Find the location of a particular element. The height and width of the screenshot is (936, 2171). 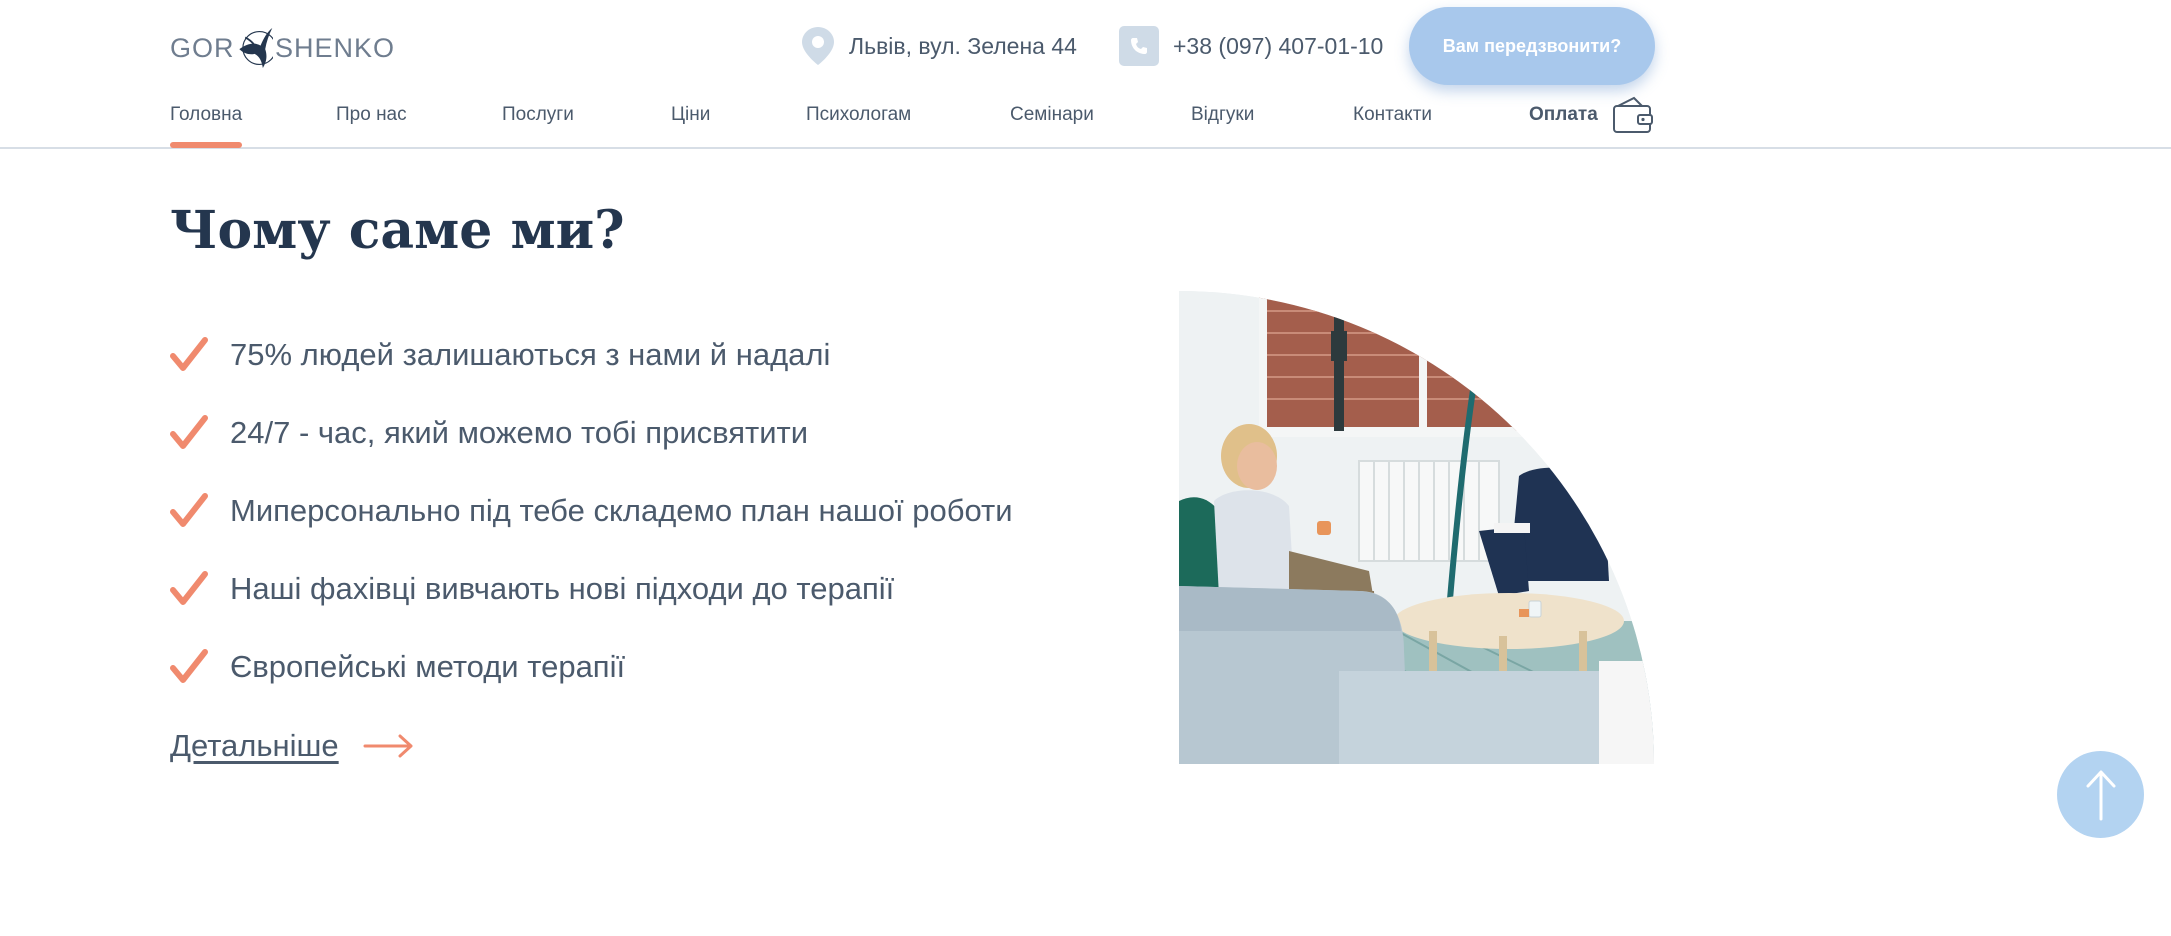

swallow-logo-icon is located at coordinates (255, 48).